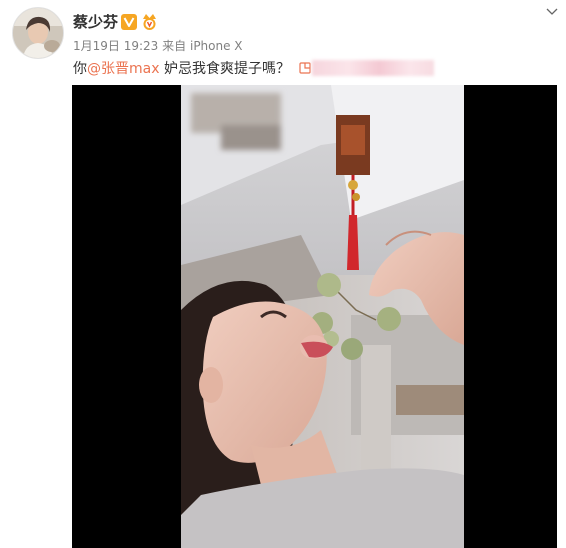 The height and width of the screenshot is (548, 566). What do you see at coordinates (38, 33) in the screenshot?
I see `avatar` at bounding box center [38, 33].